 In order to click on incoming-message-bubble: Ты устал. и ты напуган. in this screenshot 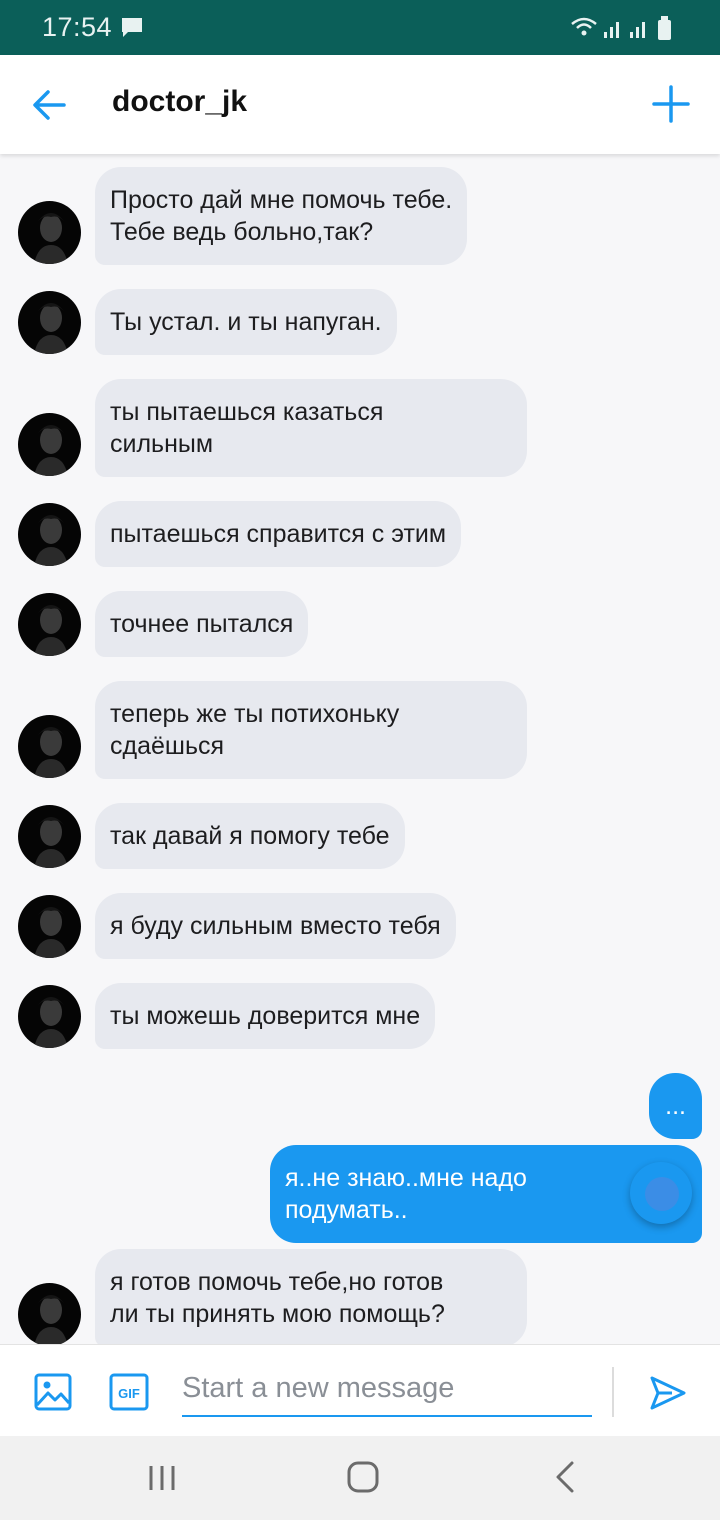, I will do `click(246, 322)`.